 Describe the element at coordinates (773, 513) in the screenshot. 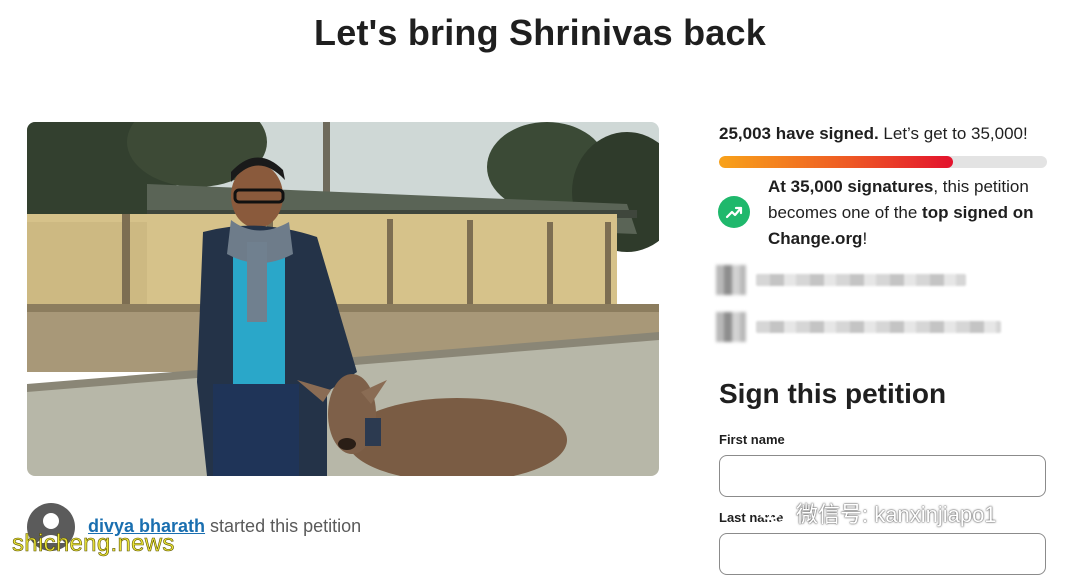

I see `wechat-icon` at that location.